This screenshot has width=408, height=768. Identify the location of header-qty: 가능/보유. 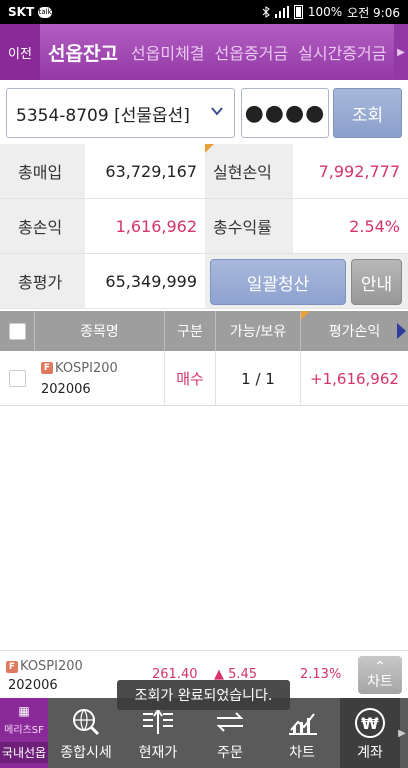
(258, 331).